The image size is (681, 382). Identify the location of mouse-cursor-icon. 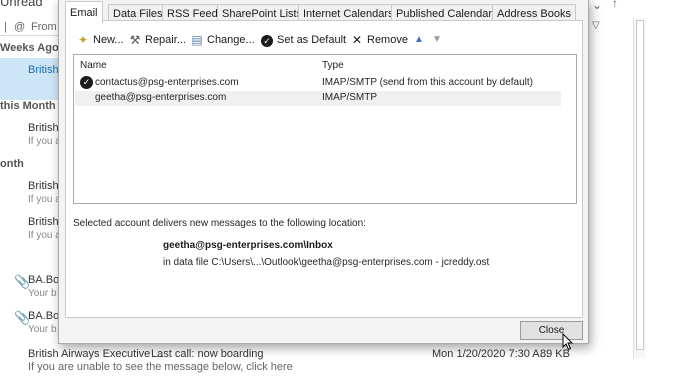
(568, 342).